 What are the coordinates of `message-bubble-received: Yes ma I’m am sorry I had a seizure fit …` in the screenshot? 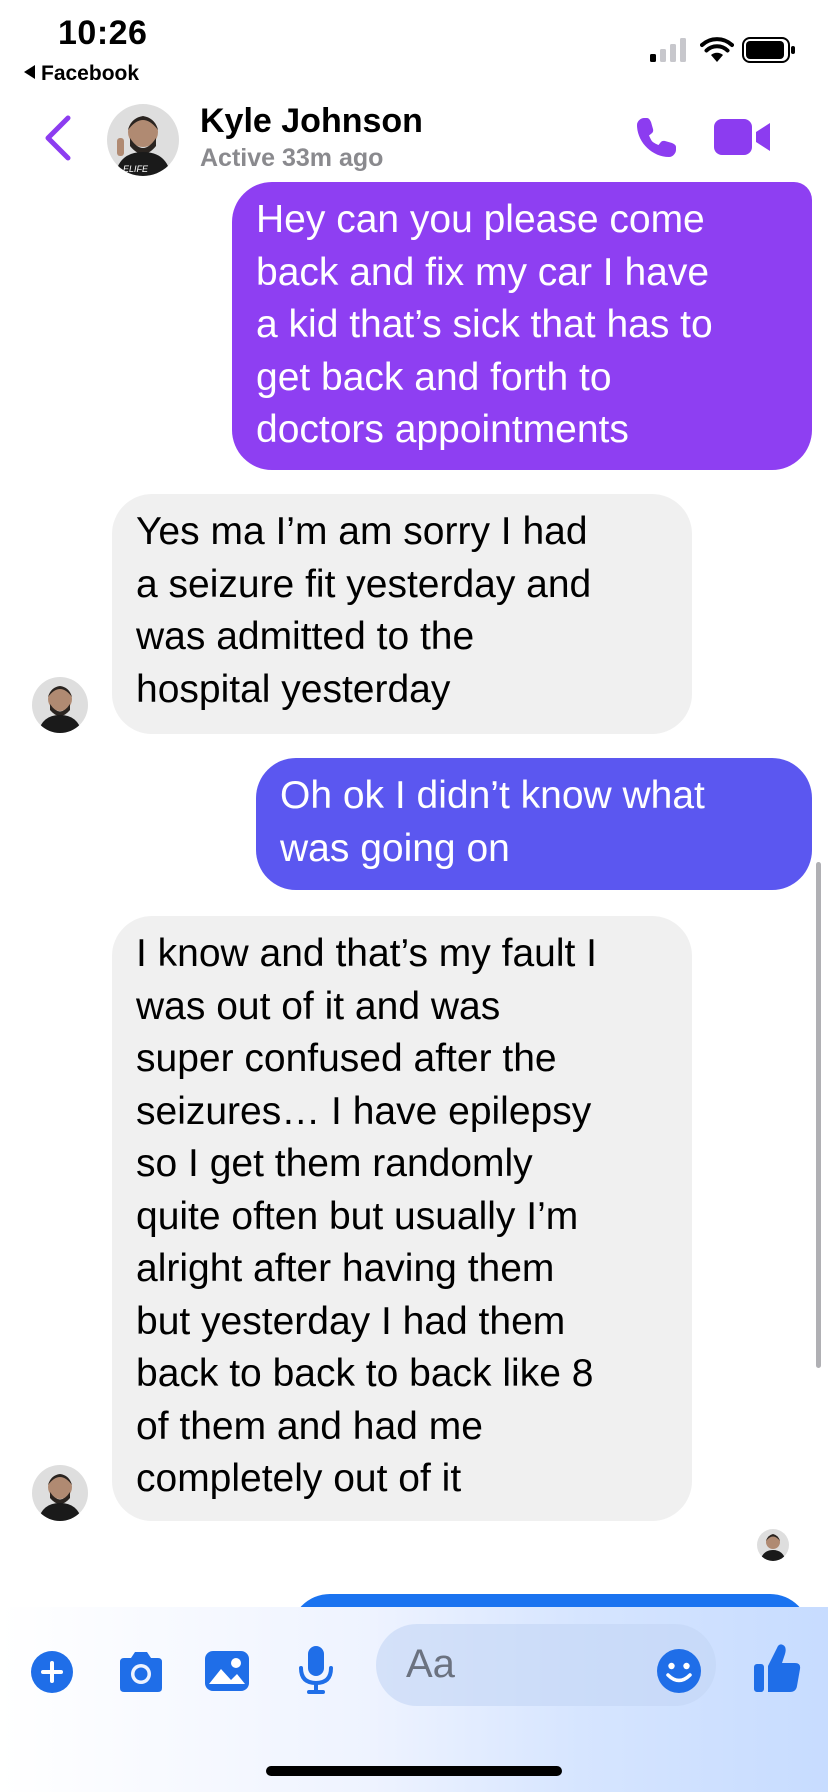 It's located at (402, 614).